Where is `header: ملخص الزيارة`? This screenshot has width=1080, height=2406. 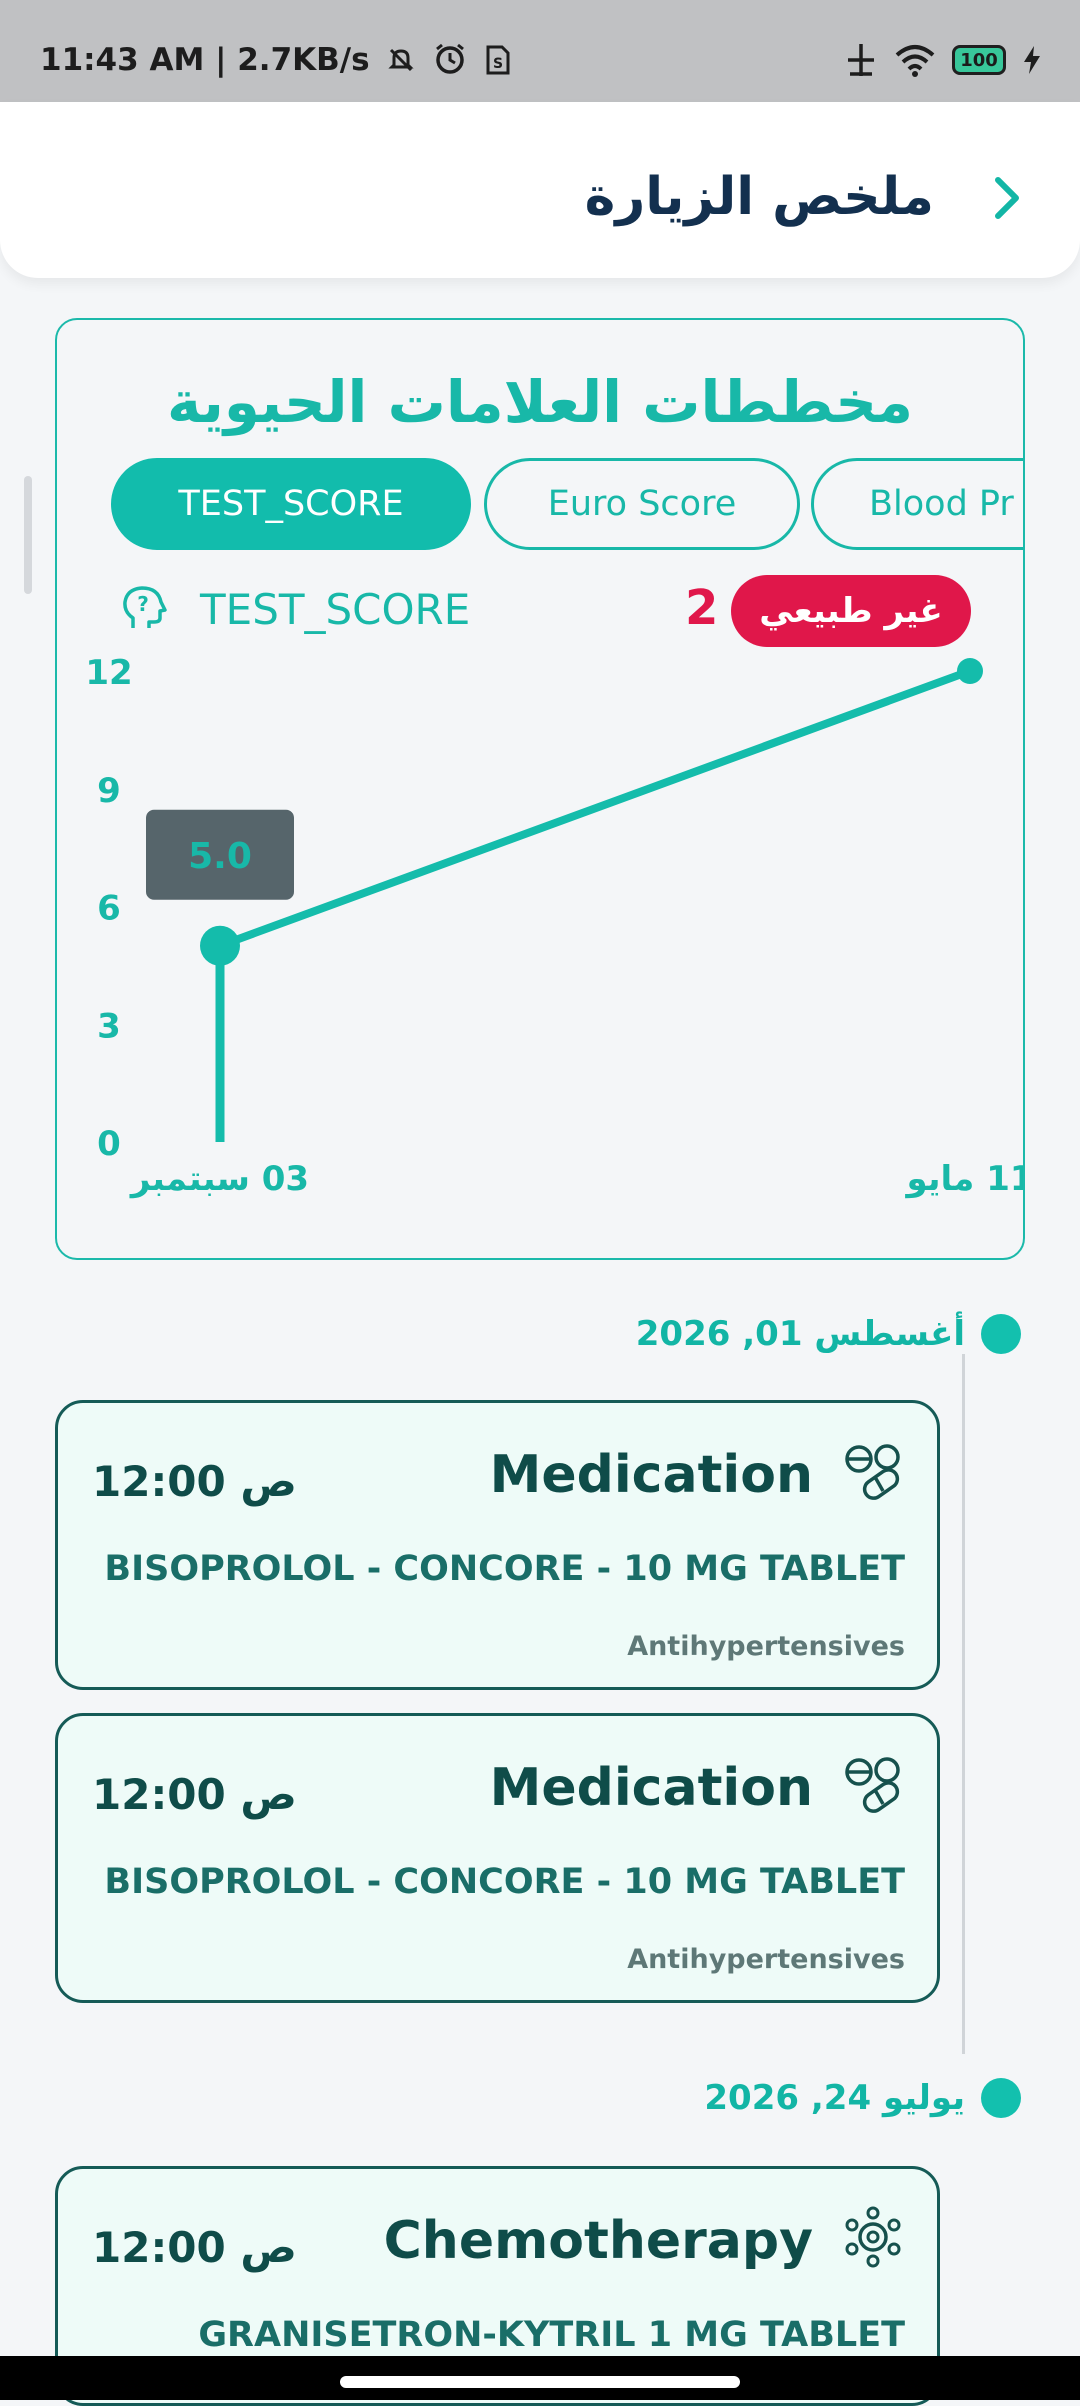 header: ملخص الزيارة is located at coordinates (540, 190).